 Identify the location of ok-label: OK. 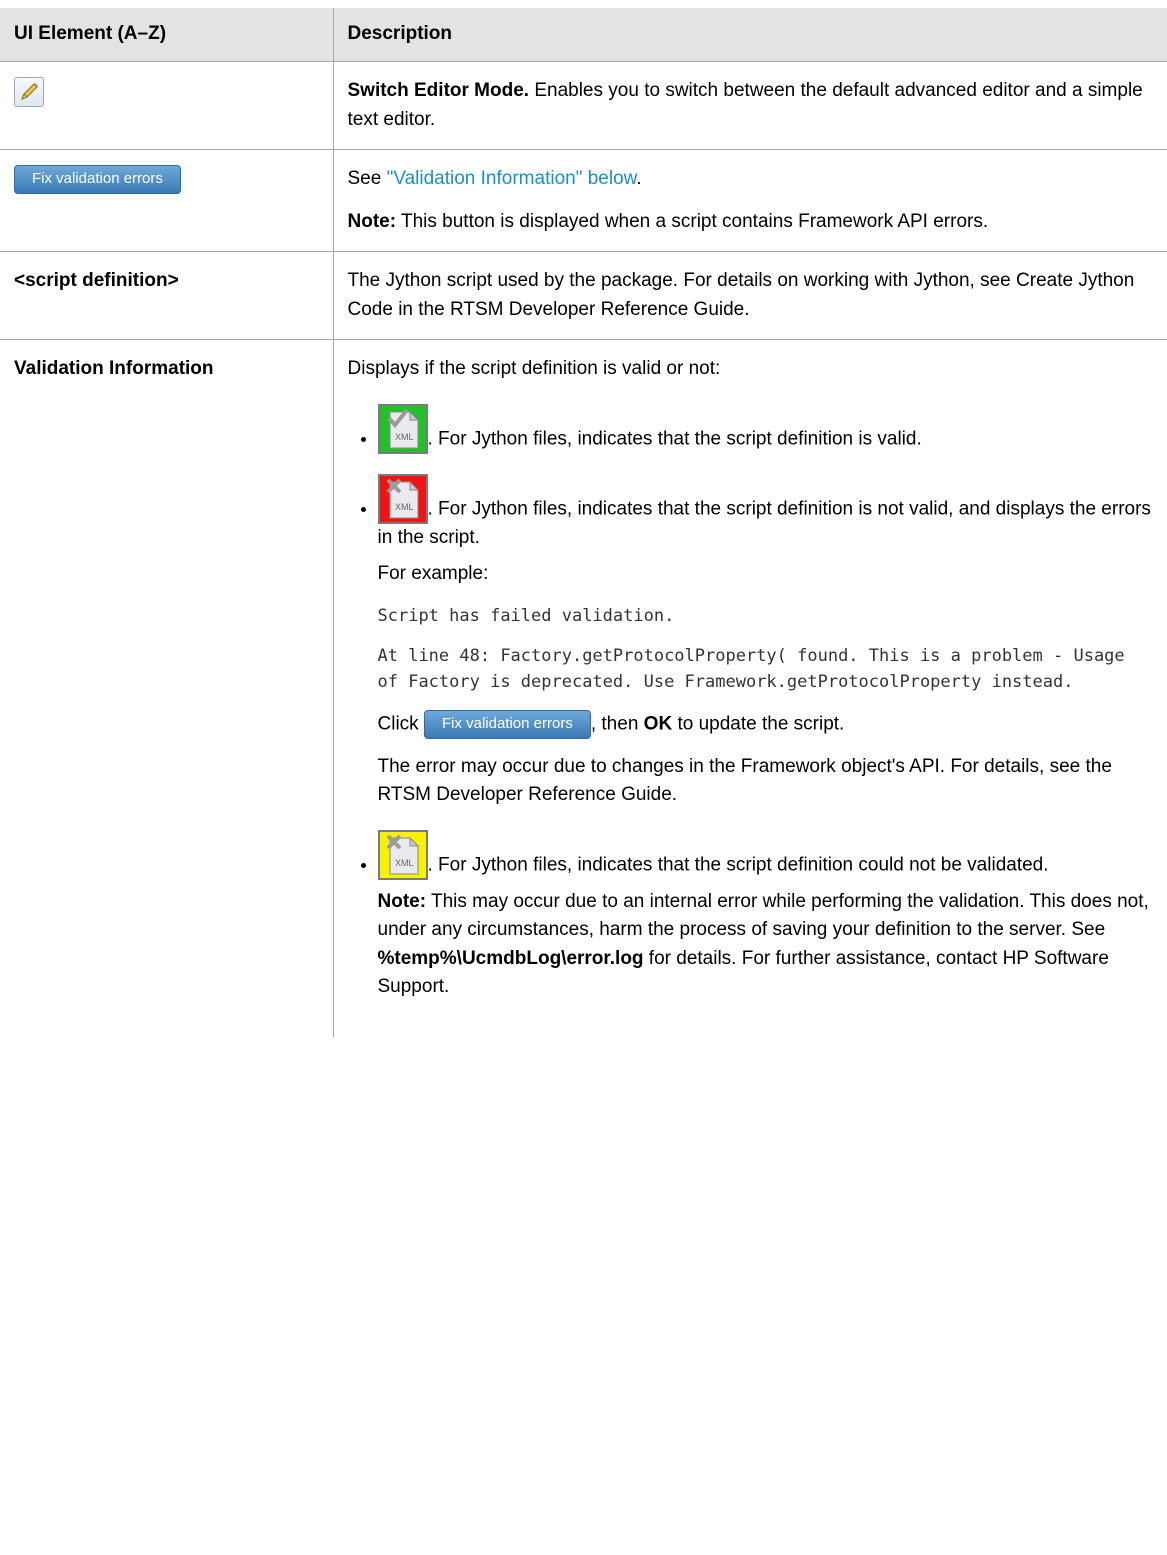
(658, 724).